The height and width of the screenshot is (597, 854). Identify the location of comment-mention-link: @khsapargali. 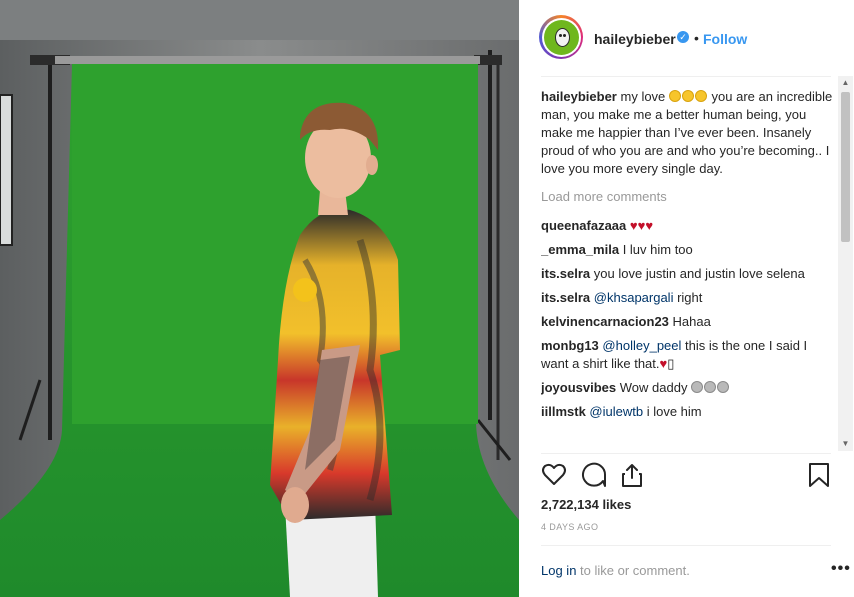
(634, 297).